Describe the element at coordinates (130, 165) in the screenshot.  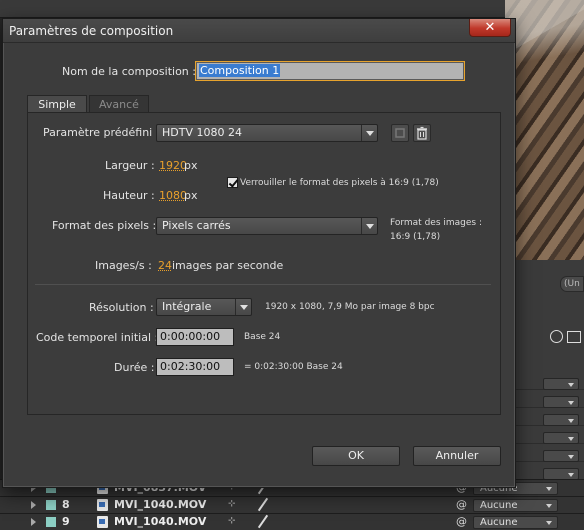
I see `width-label: Largeur :` at that location.